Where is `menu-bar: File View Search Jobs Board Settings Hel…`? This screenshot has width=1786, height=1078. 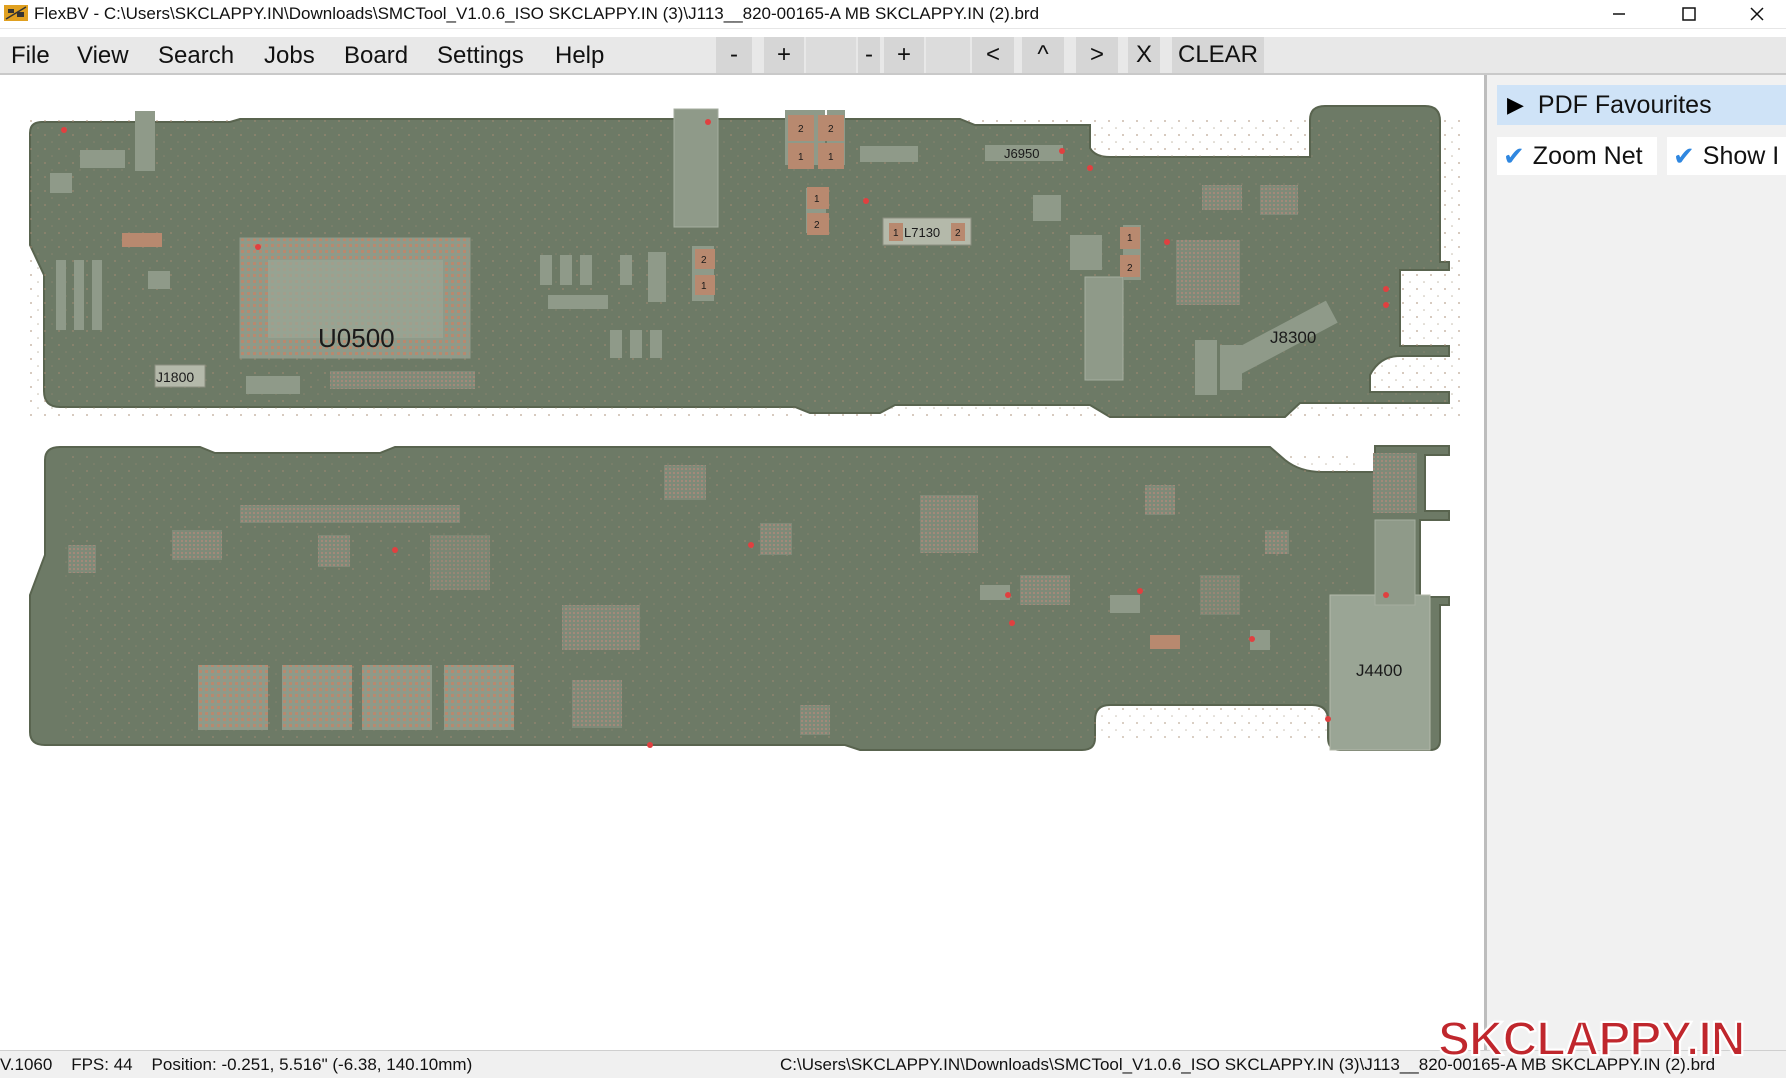 menu-bar: File View Search Jobs Board Settings Hel… is located at coordinates (893, 56).